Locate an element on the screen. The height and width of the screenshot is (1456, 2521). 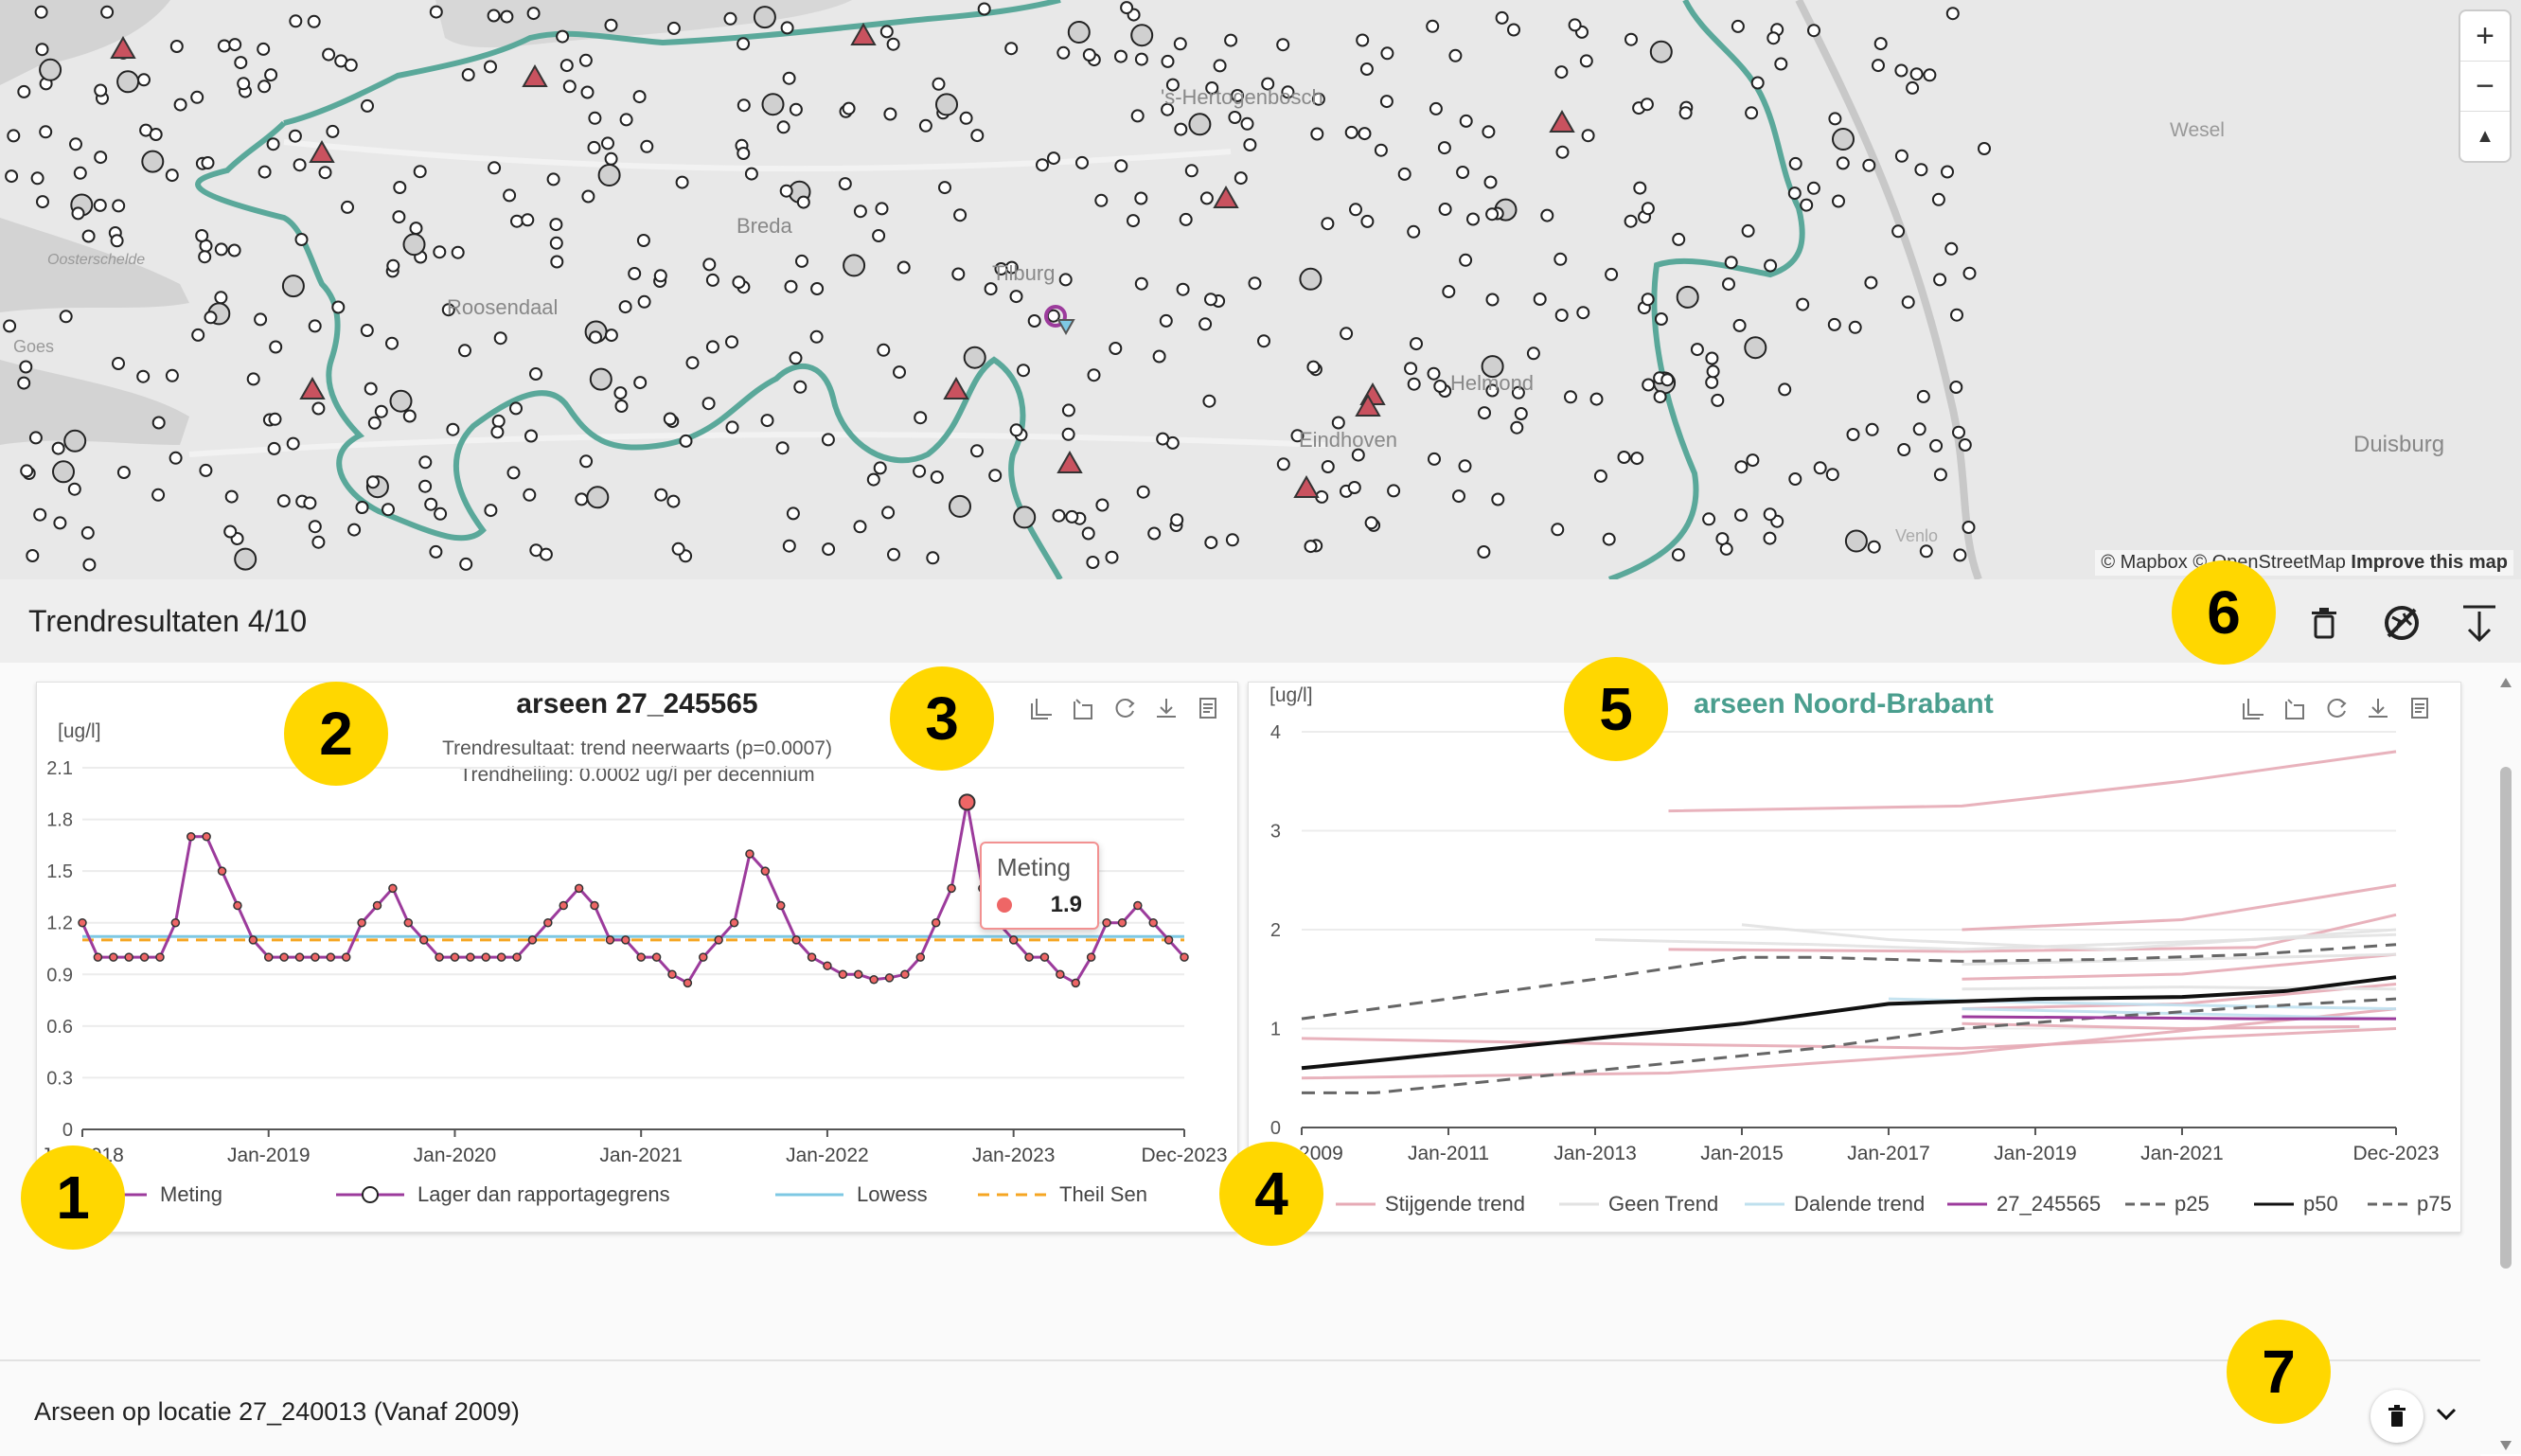
legend-stijgend: Stijgende trend is located at coordinates (1429, 1204).